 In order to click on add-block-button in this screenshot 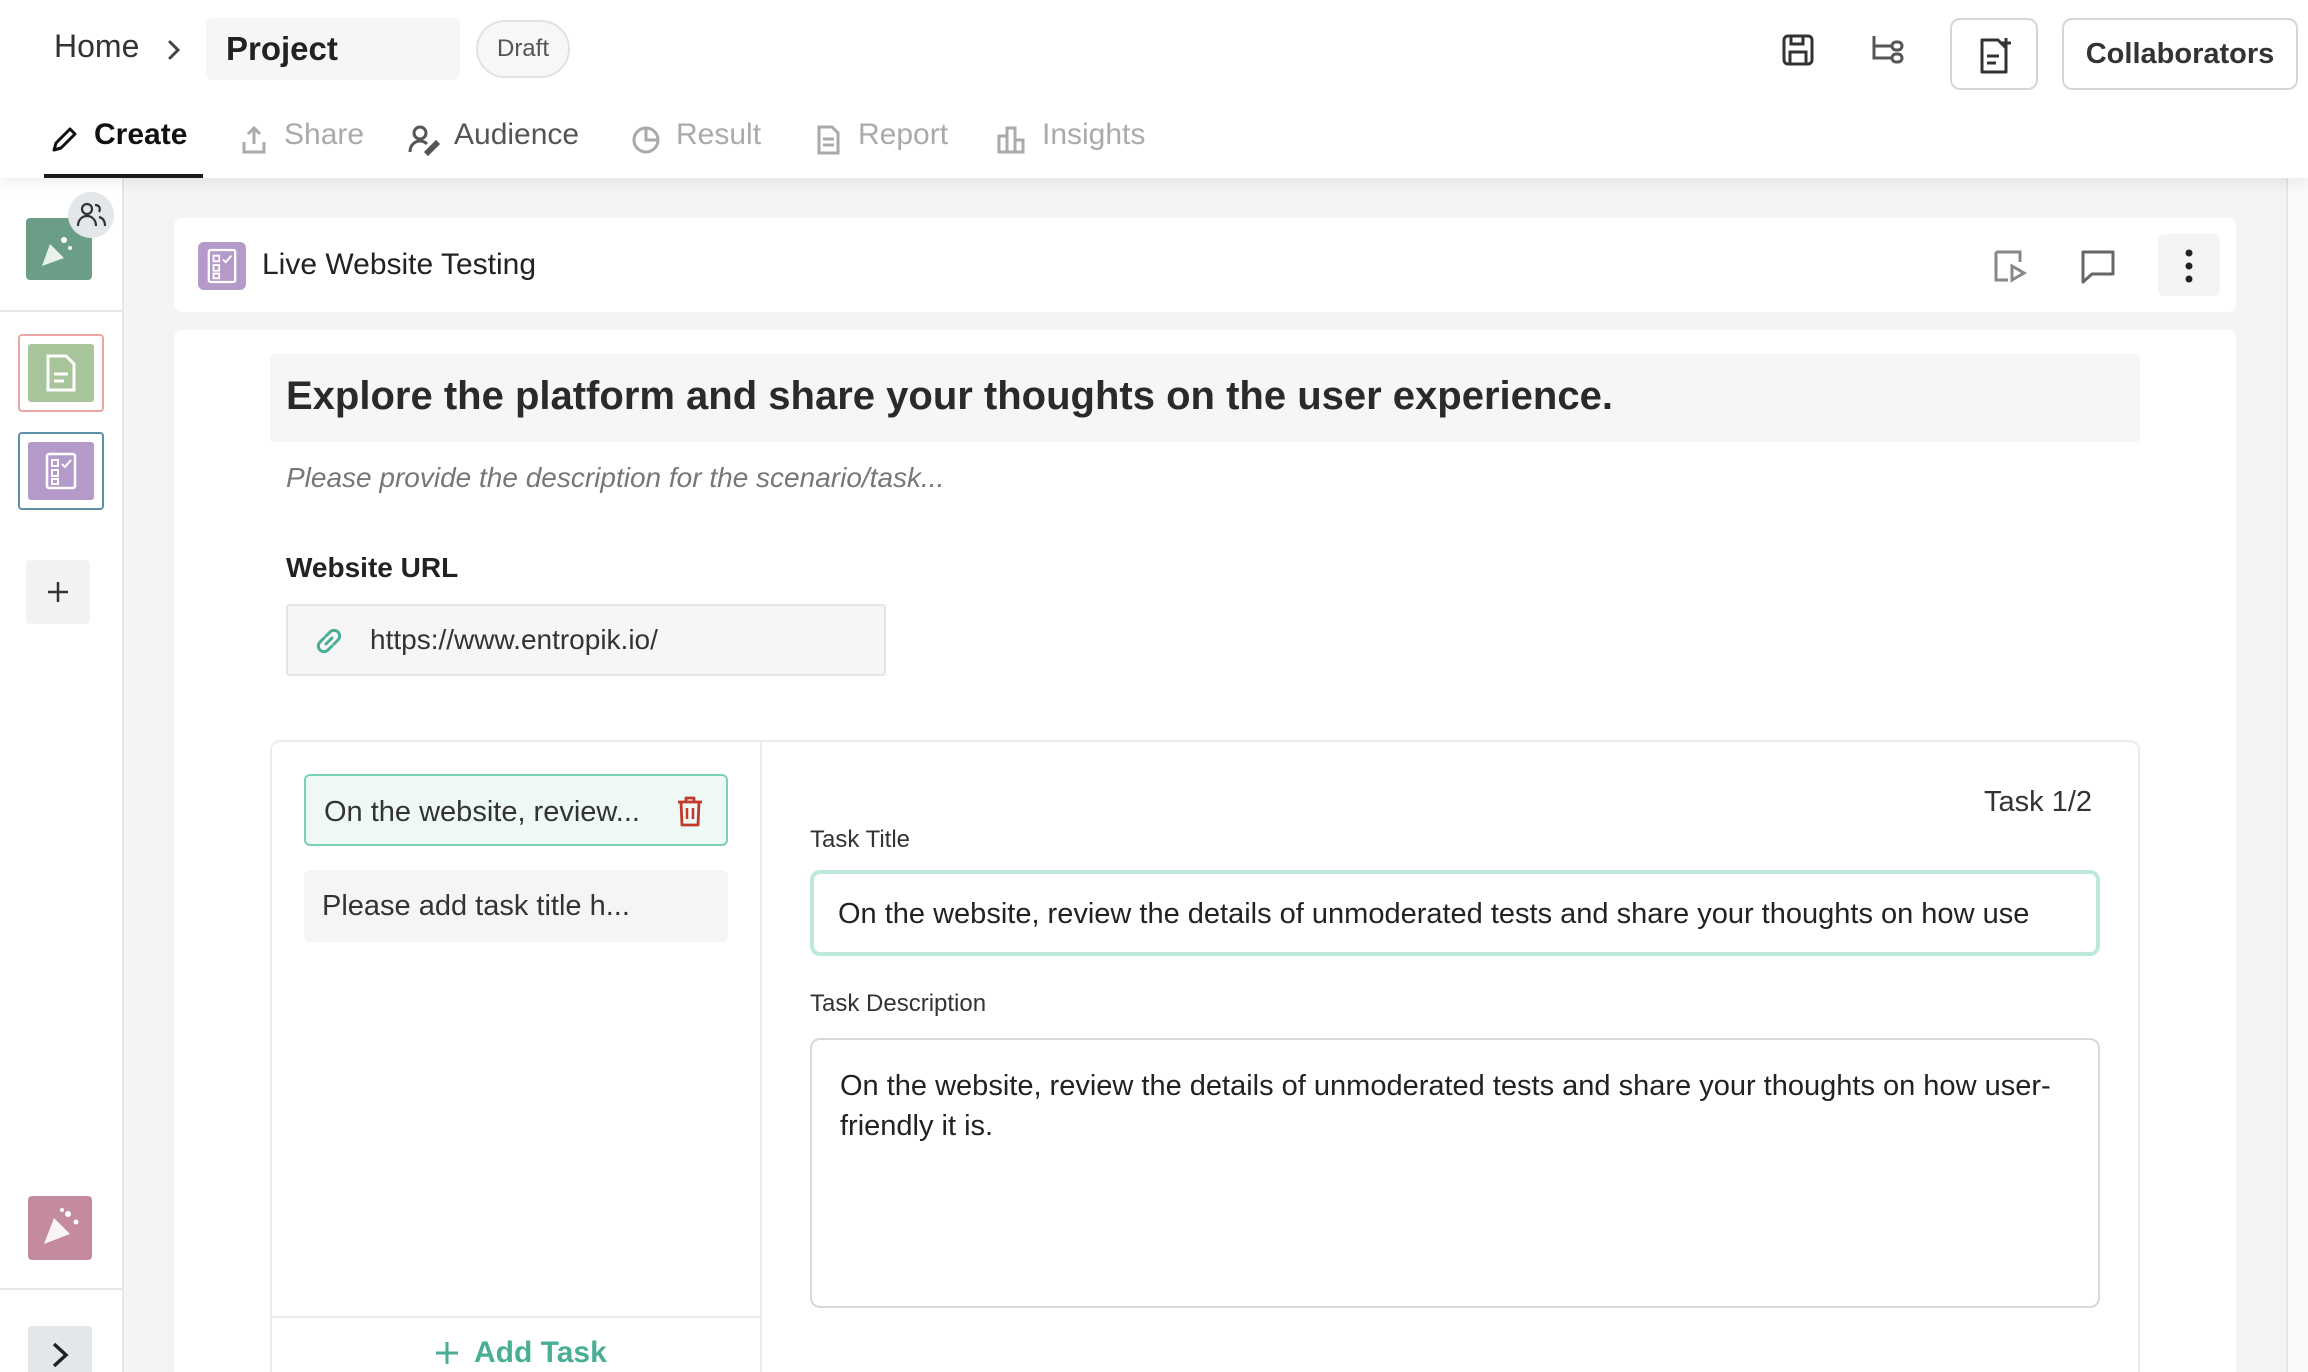, I will do `click(58, 592)`.